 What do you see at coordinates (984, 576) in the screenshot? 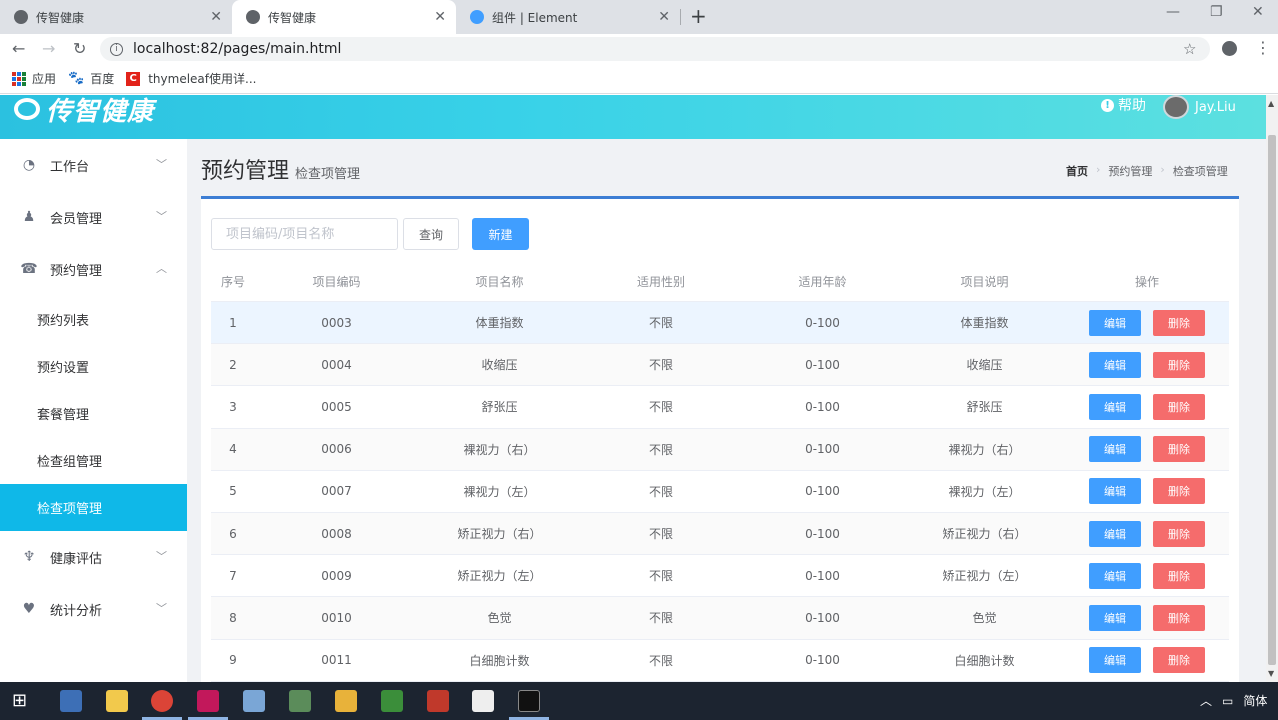
I see `cell-remark: 矫正视力（左）` at bounding box center [984, 576].